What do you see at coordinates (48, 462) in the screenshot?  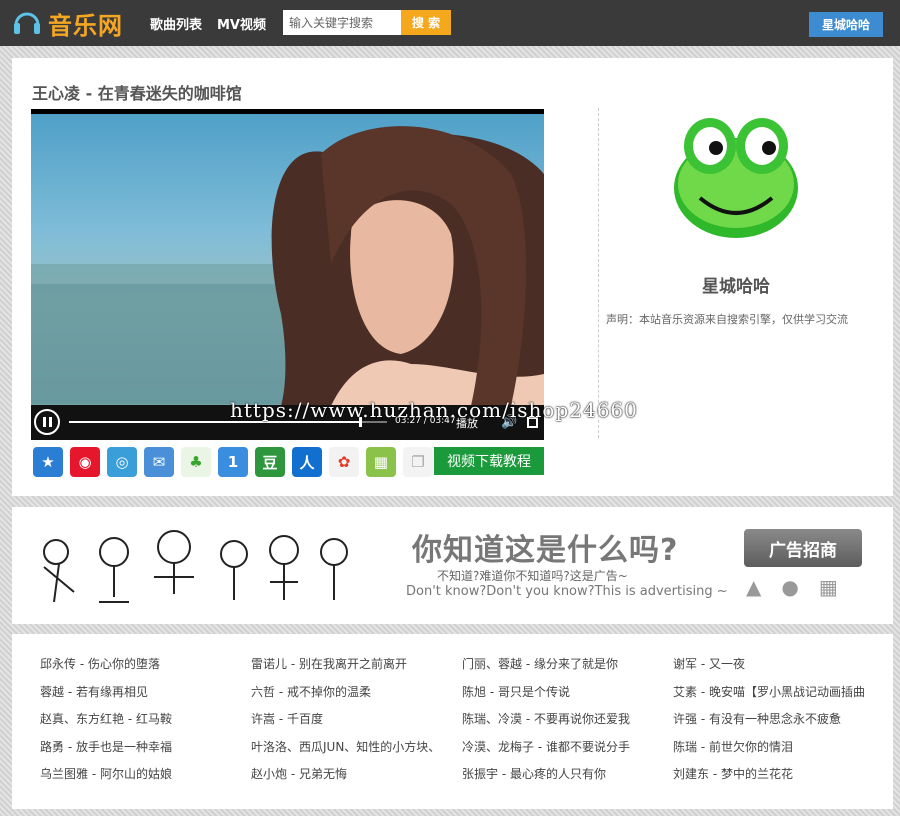 I see `qzone-icon: ★` at bounding box center [48, 462].